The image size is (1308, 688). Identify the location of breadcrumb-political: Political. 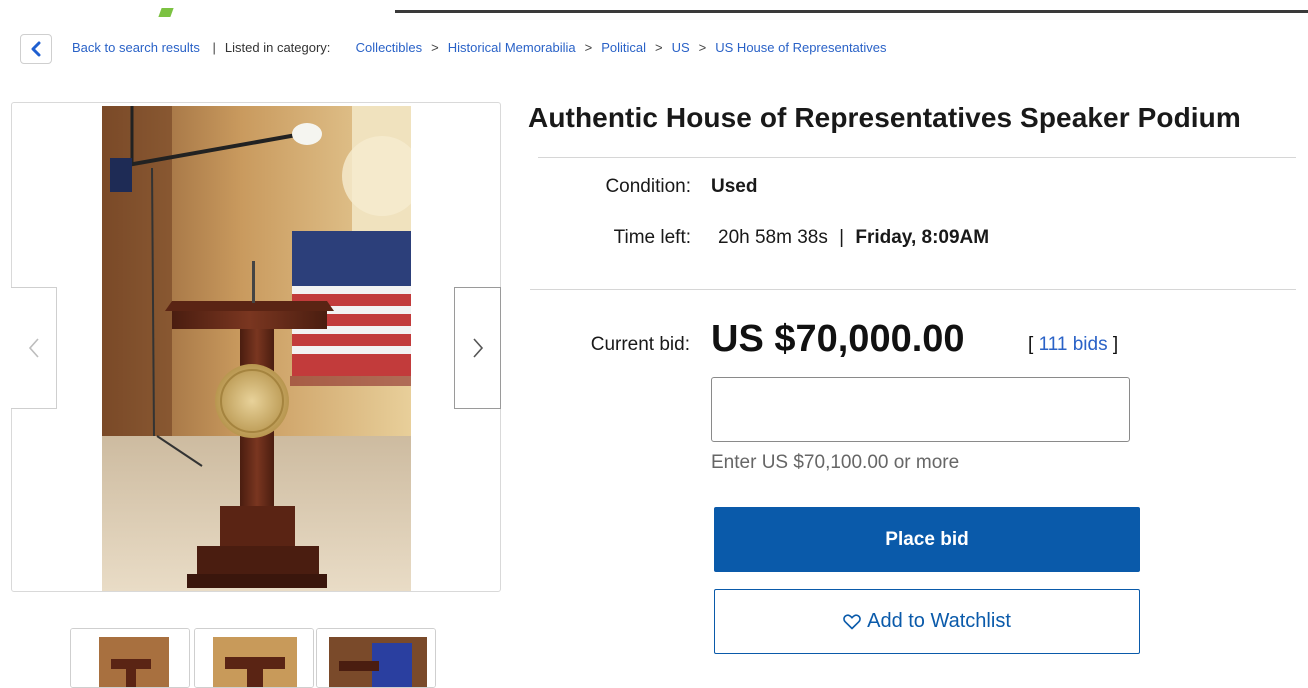
(623, 47).